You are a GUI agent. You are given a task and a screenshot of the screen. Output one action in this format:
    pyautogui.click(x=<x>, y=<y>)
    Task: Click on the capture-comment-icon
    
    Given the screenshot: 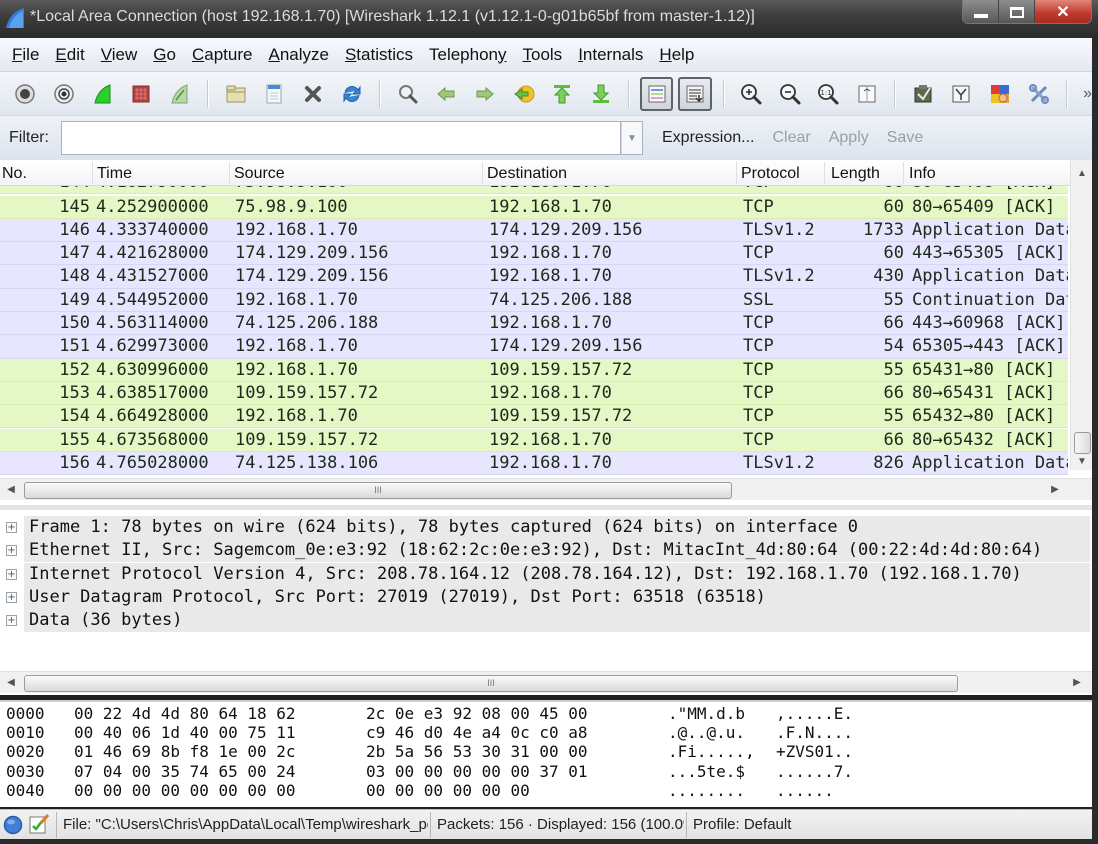 What is the action you would take?
    pyautogui.click(x=39, y=824)
    